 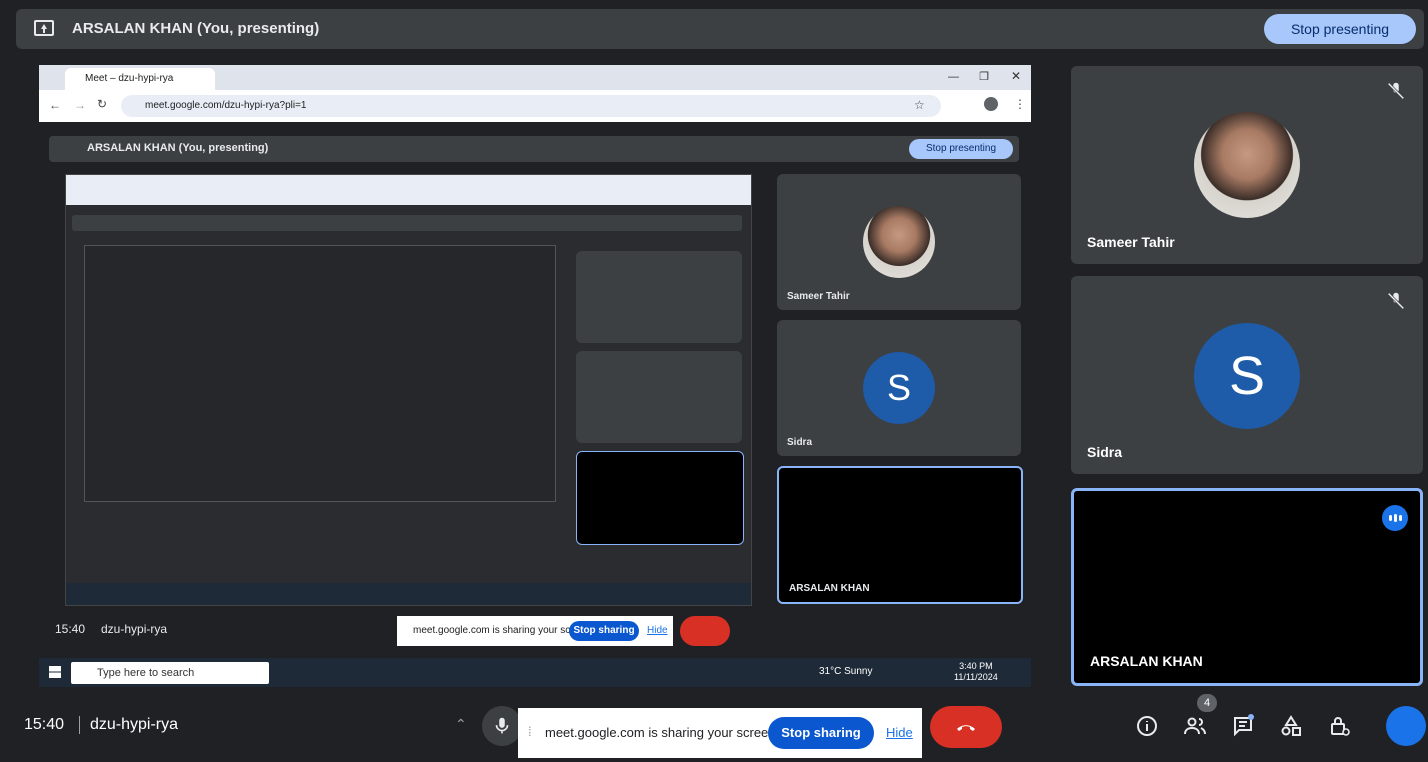 What do you see at coordinates (531, 106) in the screenshot?
I see `url-field: meet.google.com/dzu-hypi-rya?pli=1` at bounding box center [531, 106].